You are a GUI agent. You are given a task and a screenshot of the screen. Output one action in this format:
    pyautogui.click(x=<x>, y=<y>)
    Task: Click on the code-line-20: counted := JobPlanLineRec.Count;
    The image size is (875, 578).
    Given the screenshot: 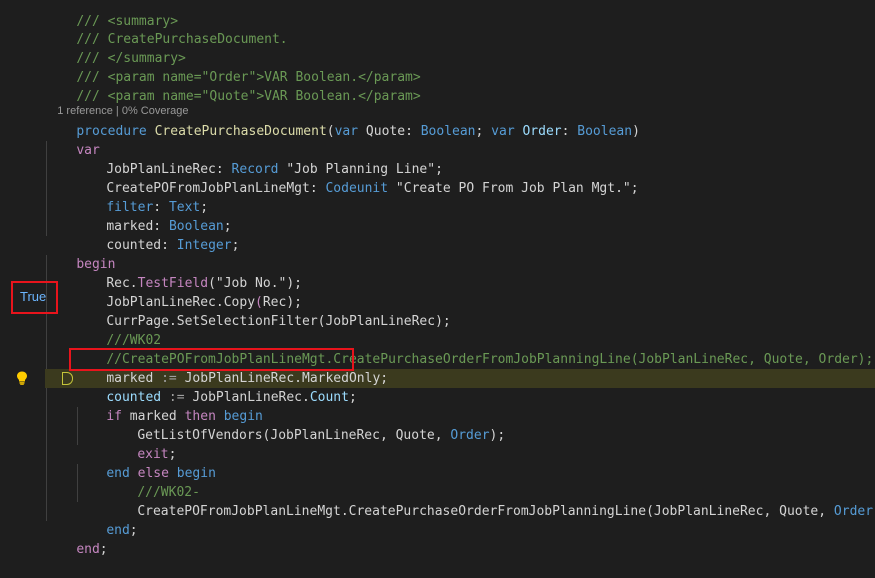 What is the action you would take?
    pyautogui.click(x=475, y=387)
    